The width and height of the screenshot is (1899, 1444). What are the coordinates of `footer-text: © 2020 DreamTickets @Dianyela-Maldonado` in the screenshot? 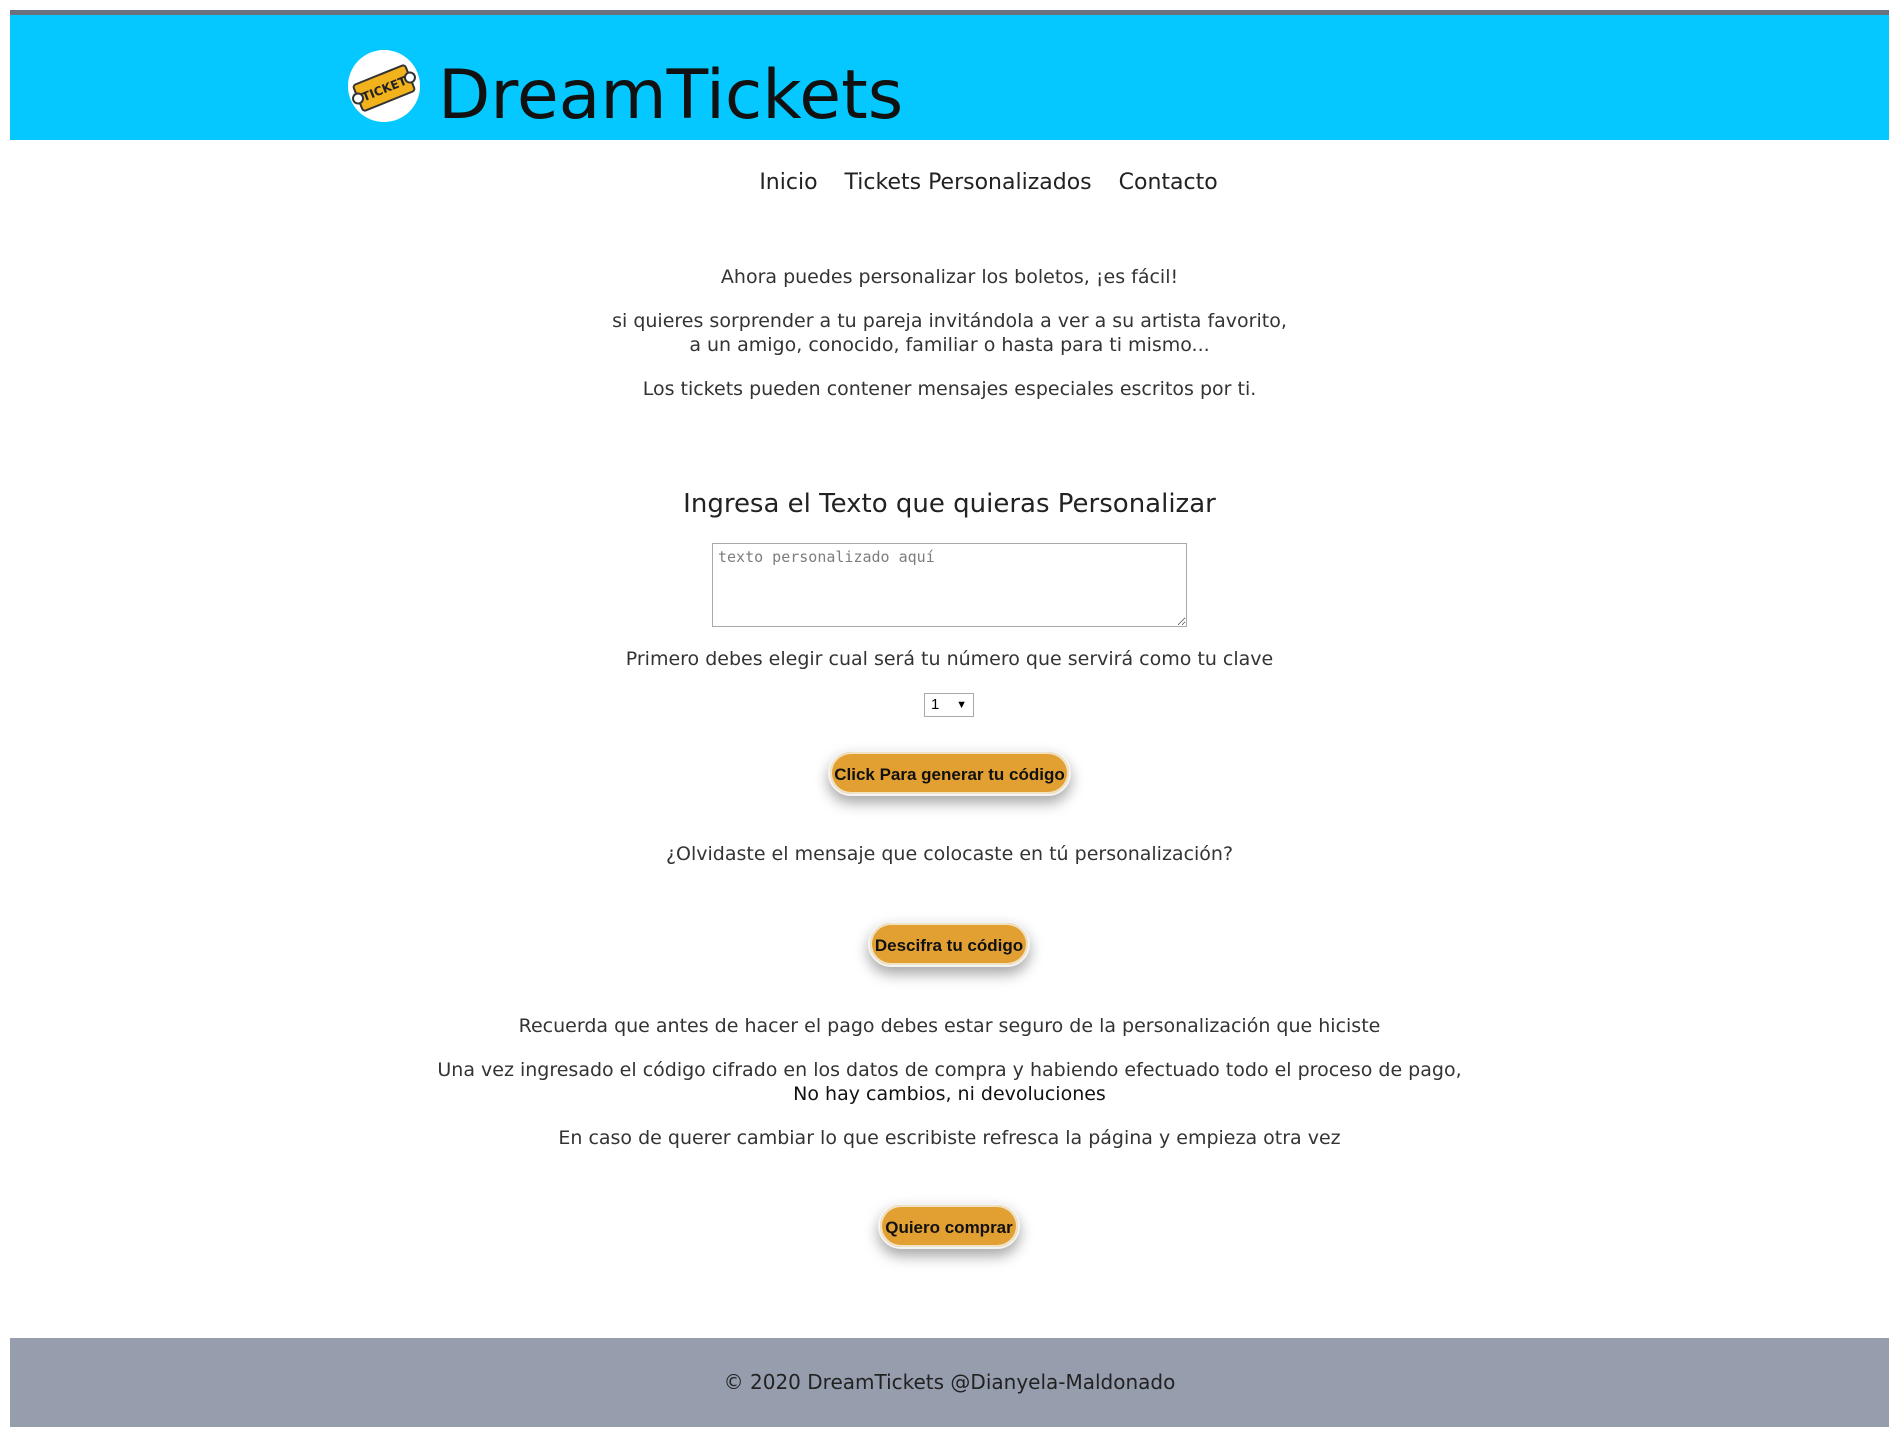 It's located at (949, 1382).